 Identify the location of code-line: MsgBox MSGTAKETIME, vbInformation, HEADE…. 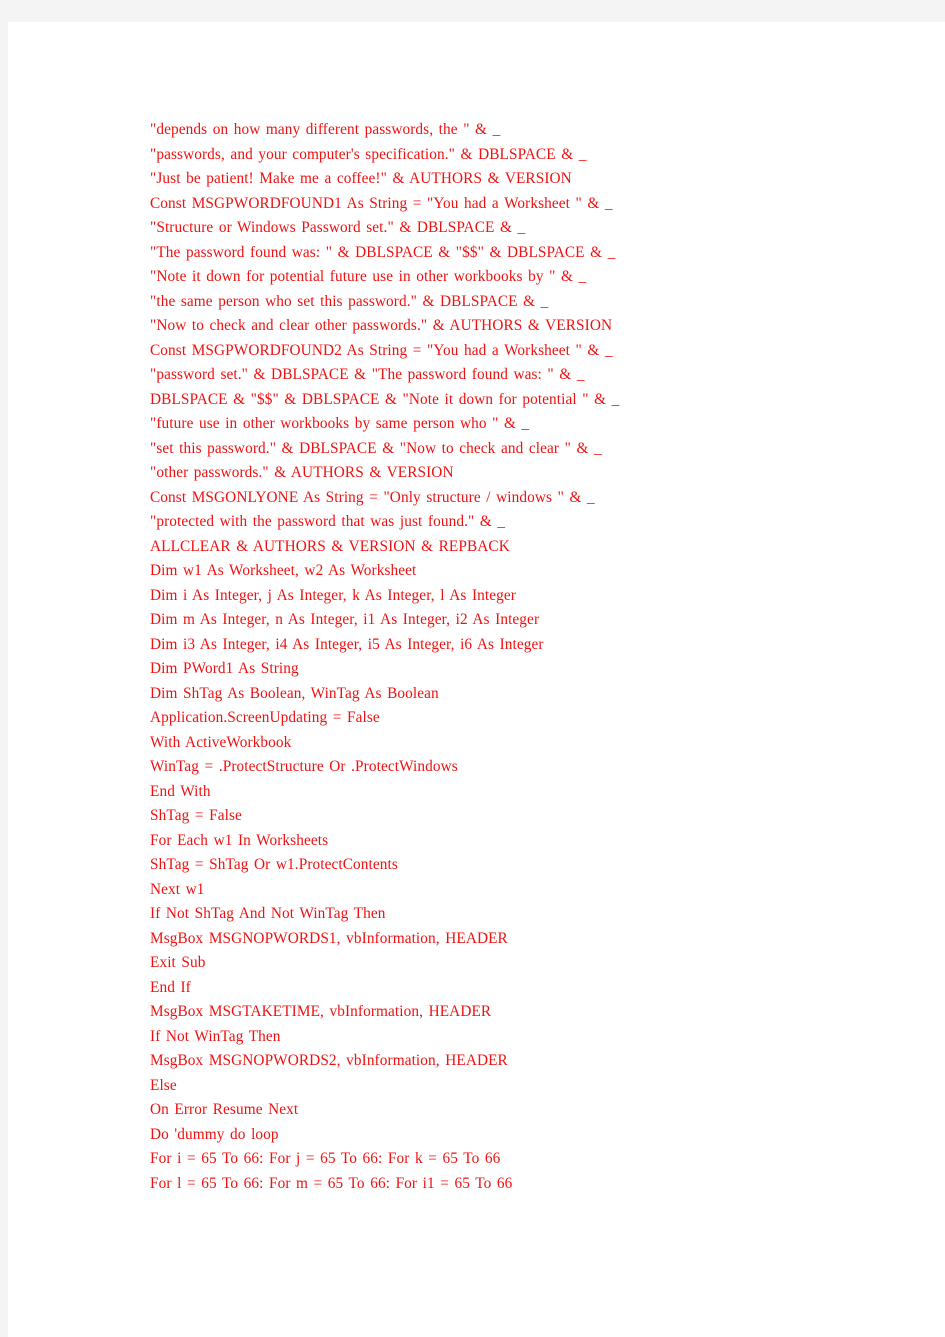
(321, 1011).